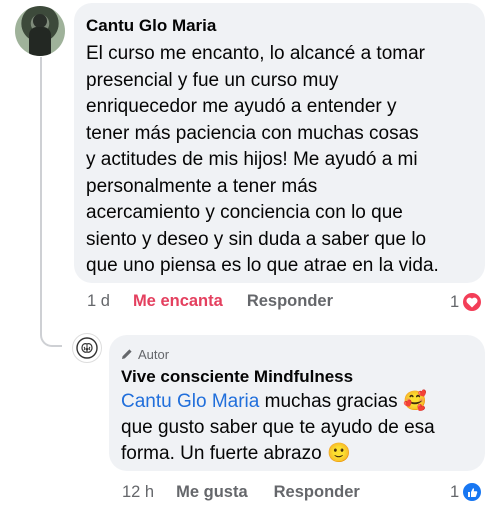 The height and width of the screenshot is (528, 500). What do you see at coordinates (221, 453) in the screenshot?
I see `reply-text-part3: forma. Un fuerte abrazo` at bounding box center [221, 453].